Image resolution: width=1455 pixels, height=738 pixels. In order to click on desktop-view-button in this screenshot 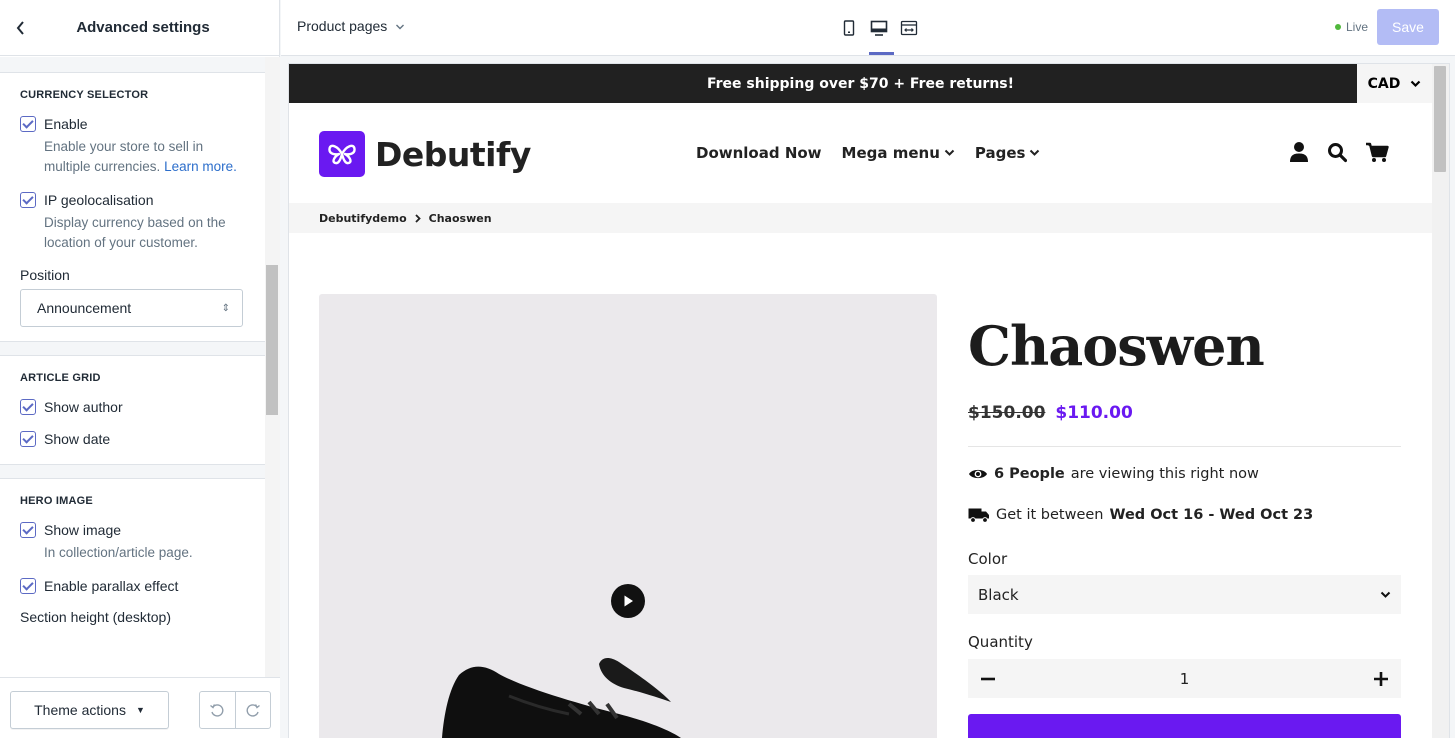, I will do `click(879, 33)`.